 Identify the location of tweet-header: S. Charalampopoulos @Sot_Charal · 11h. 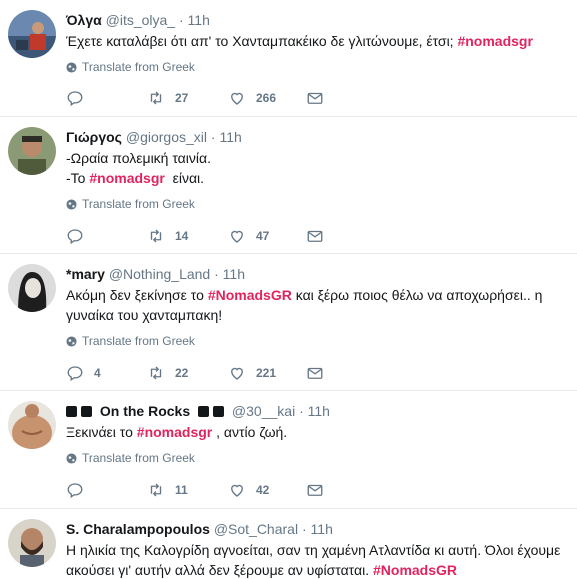
(199, 529).